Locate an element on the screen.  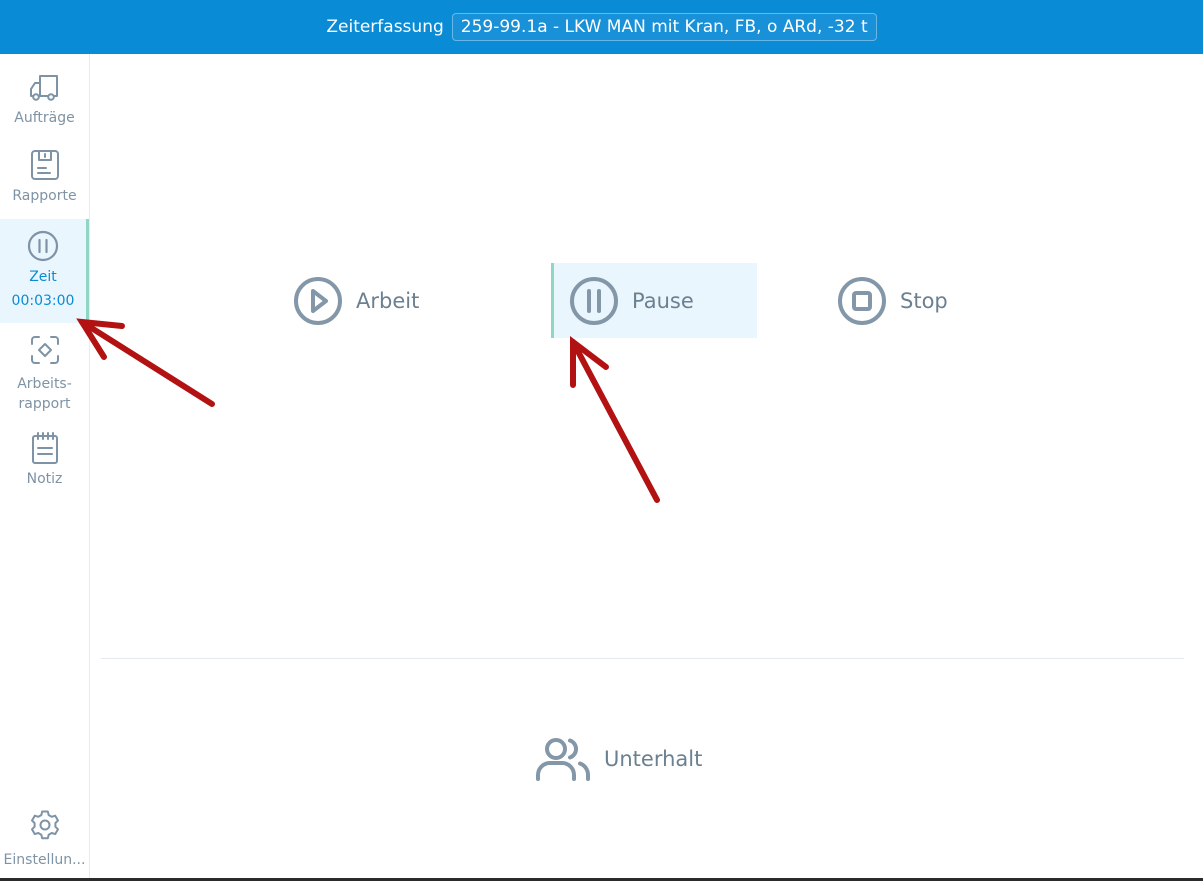
time-counter: 00:03:00 is located at coordinates (43, 301).